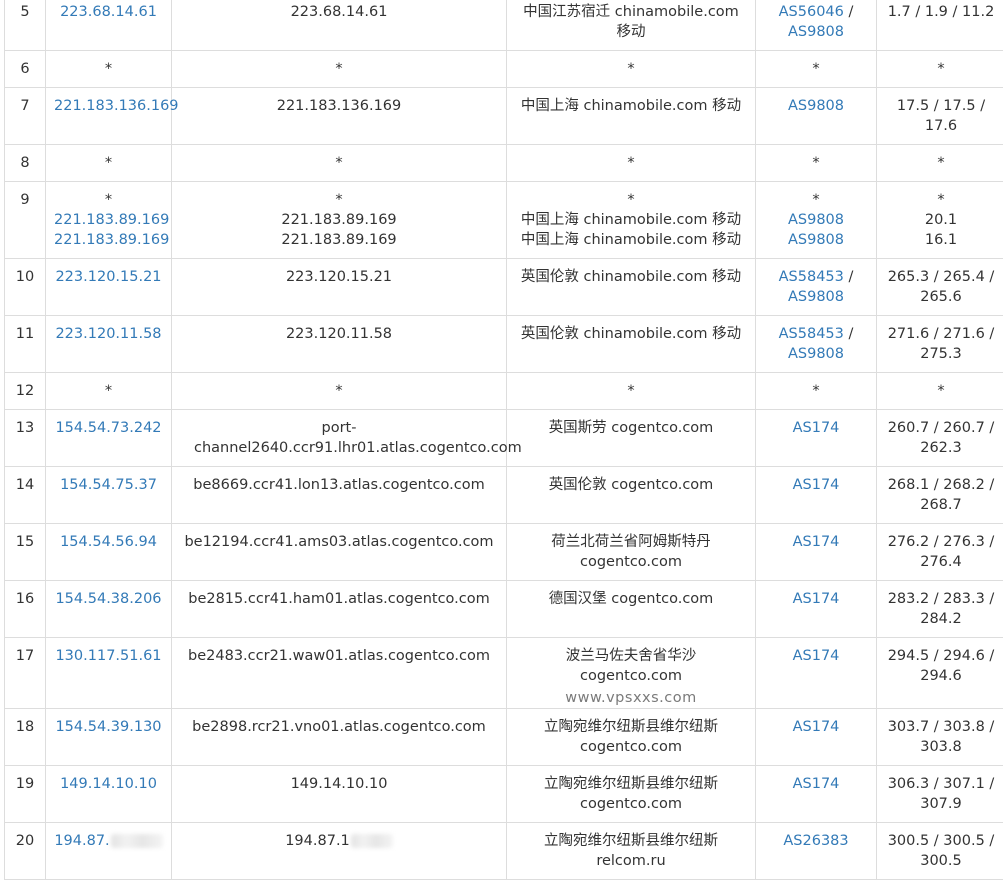 The width and height of the screenshot is (1003, 880). Describe the element at coordinates (81, 841) in the screenshot. I see `ip-link: 194.87.` at that location.